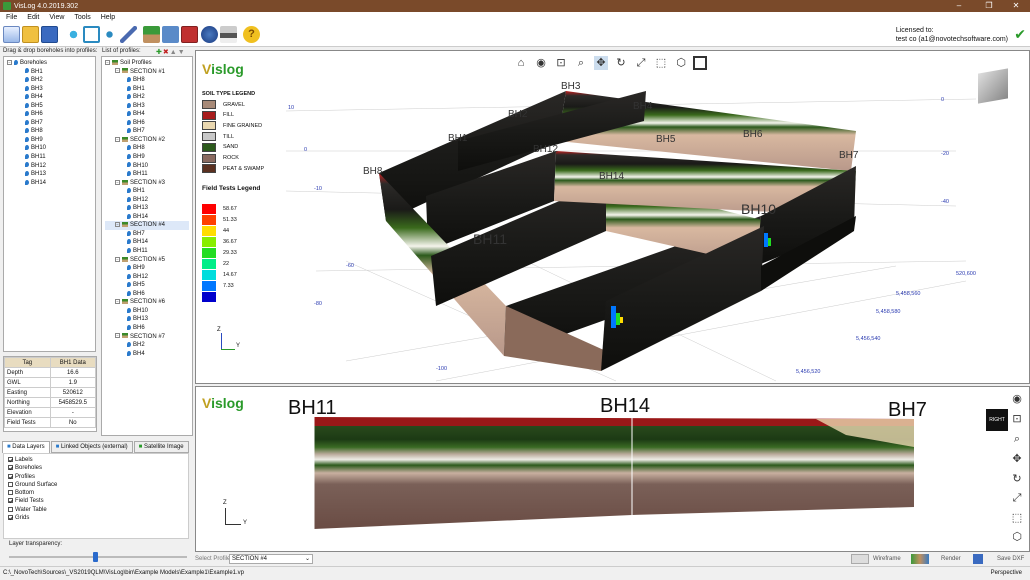  What do you see at coordinates (700, 63) in the screenshot?
I see `frame-icon` at bounding box center [700, 63].